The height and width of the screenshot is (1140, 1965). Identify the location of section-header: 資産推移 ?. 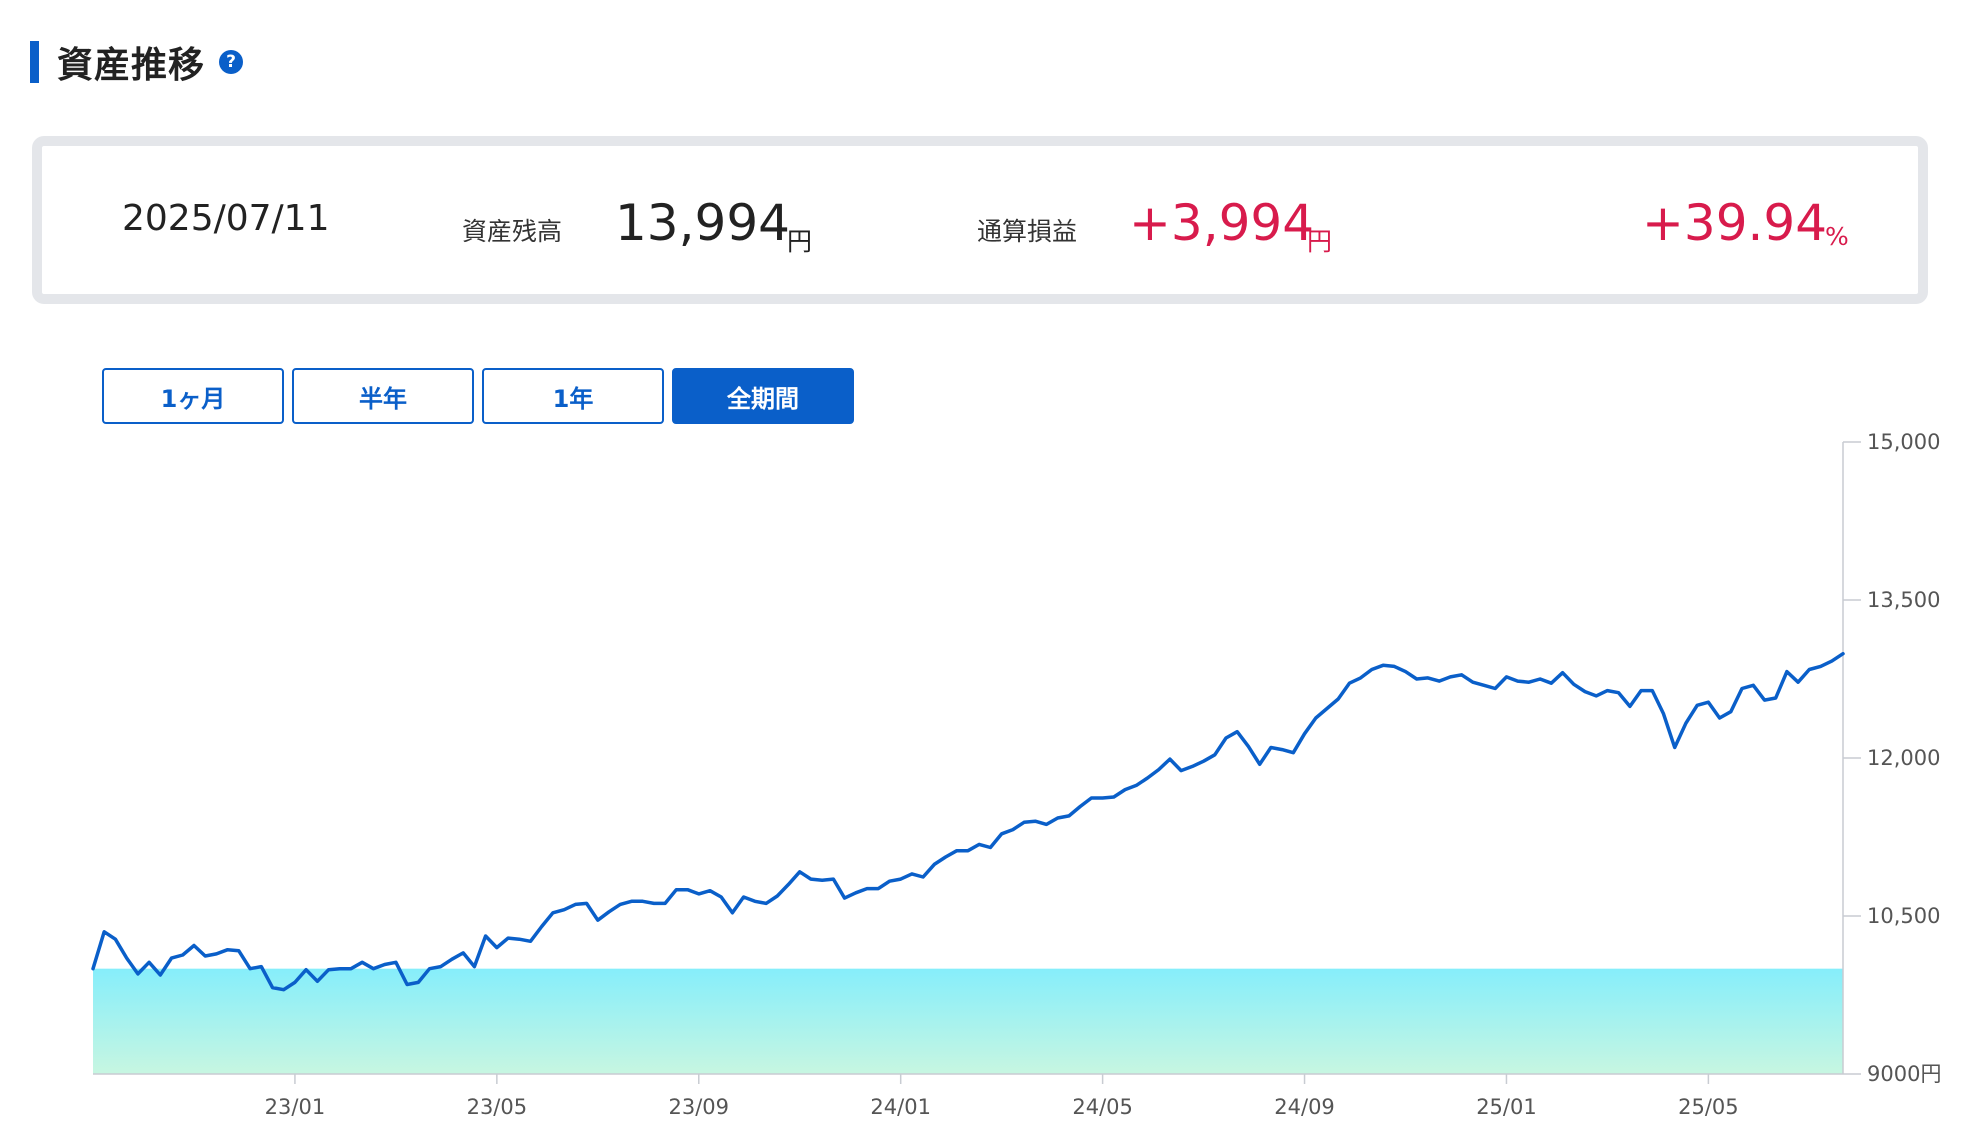
(137, 62).